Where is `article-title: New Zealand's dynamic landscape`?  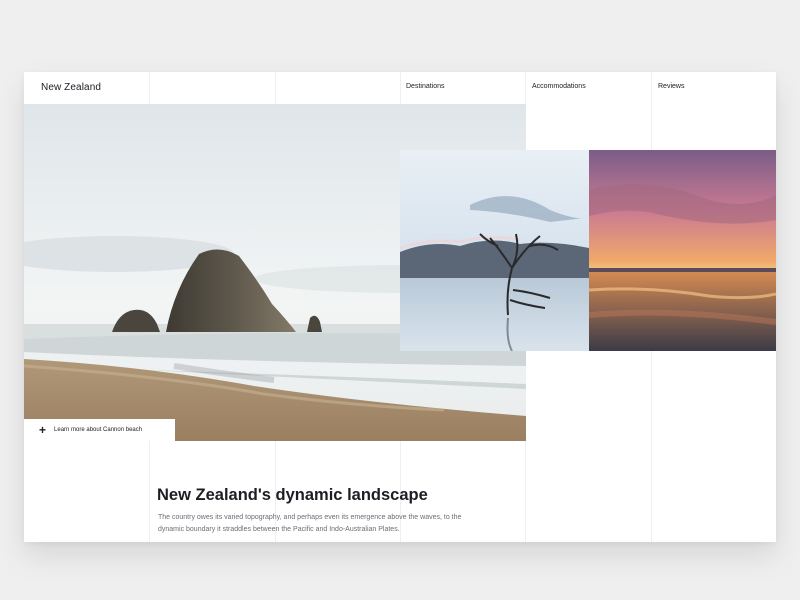
article-title: New Zealand's dynamic landscape is located at coordinates (292, 495).